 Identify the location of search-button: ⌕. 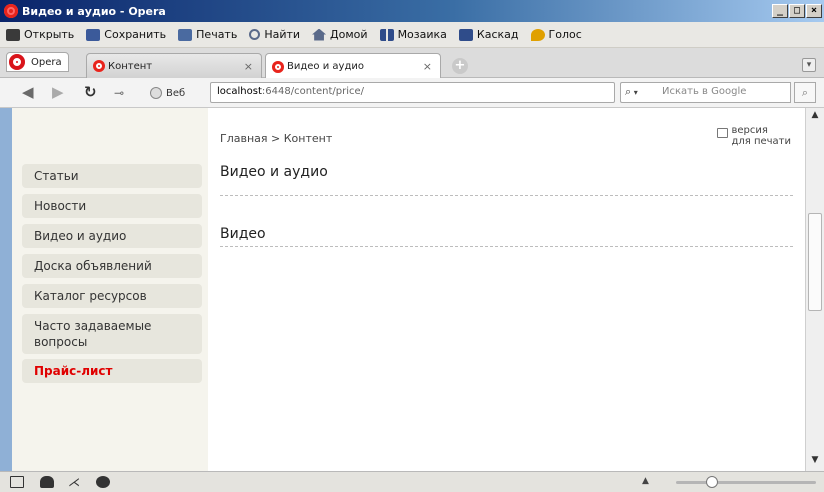
(805, 92).